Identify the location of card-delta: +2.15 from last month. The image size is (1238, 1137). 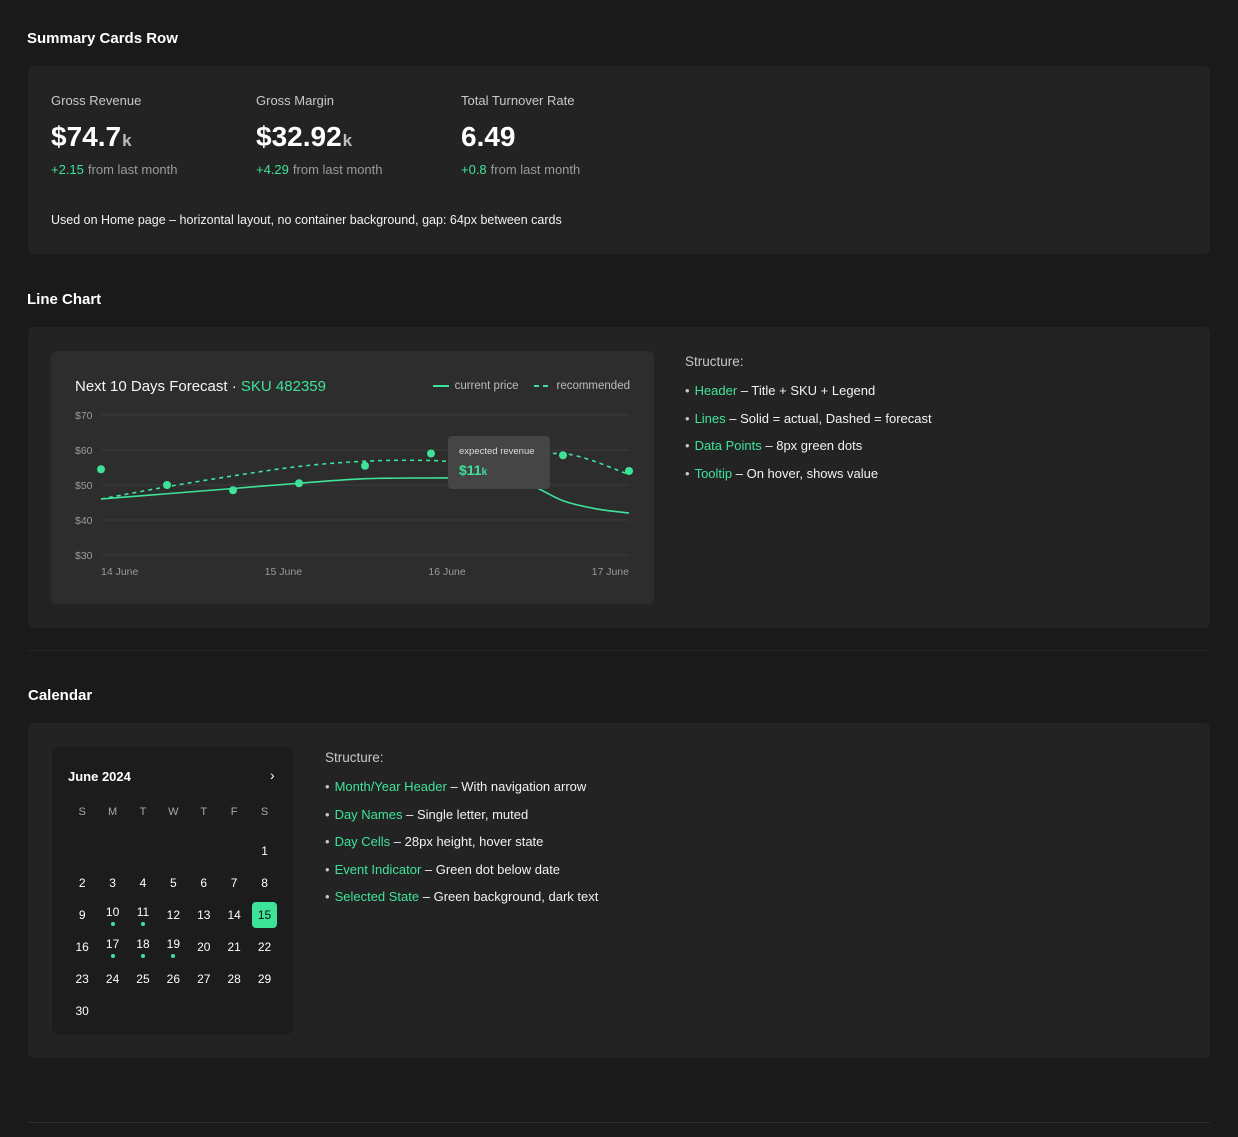
(153, 171).